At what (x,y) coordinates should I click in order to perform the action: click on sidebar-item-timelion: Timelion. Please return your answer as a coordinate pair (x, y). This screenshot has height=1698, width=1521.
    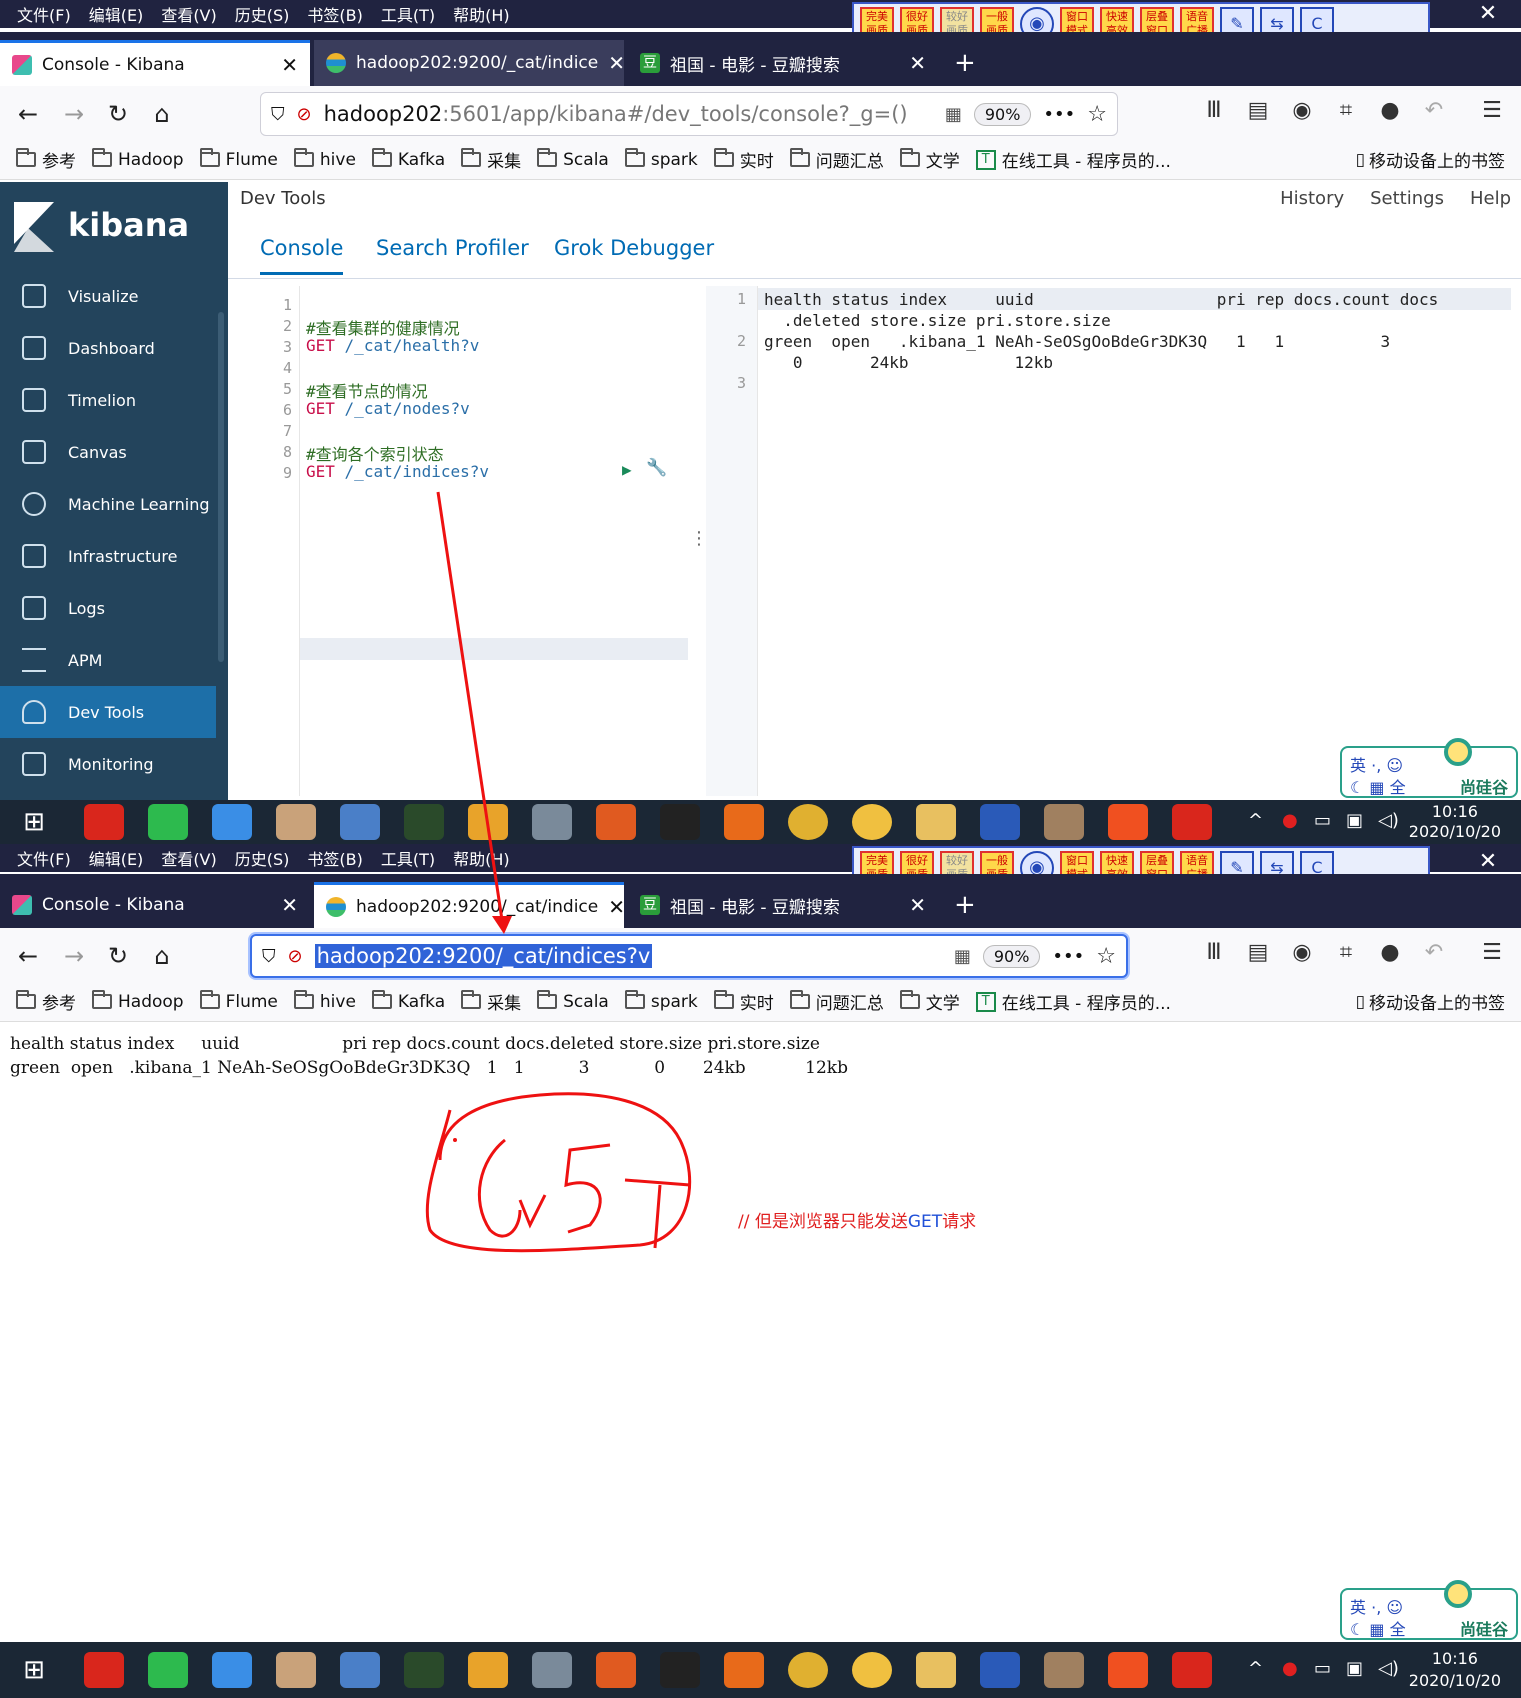
    Looking at the image, I should click on (108, 400).